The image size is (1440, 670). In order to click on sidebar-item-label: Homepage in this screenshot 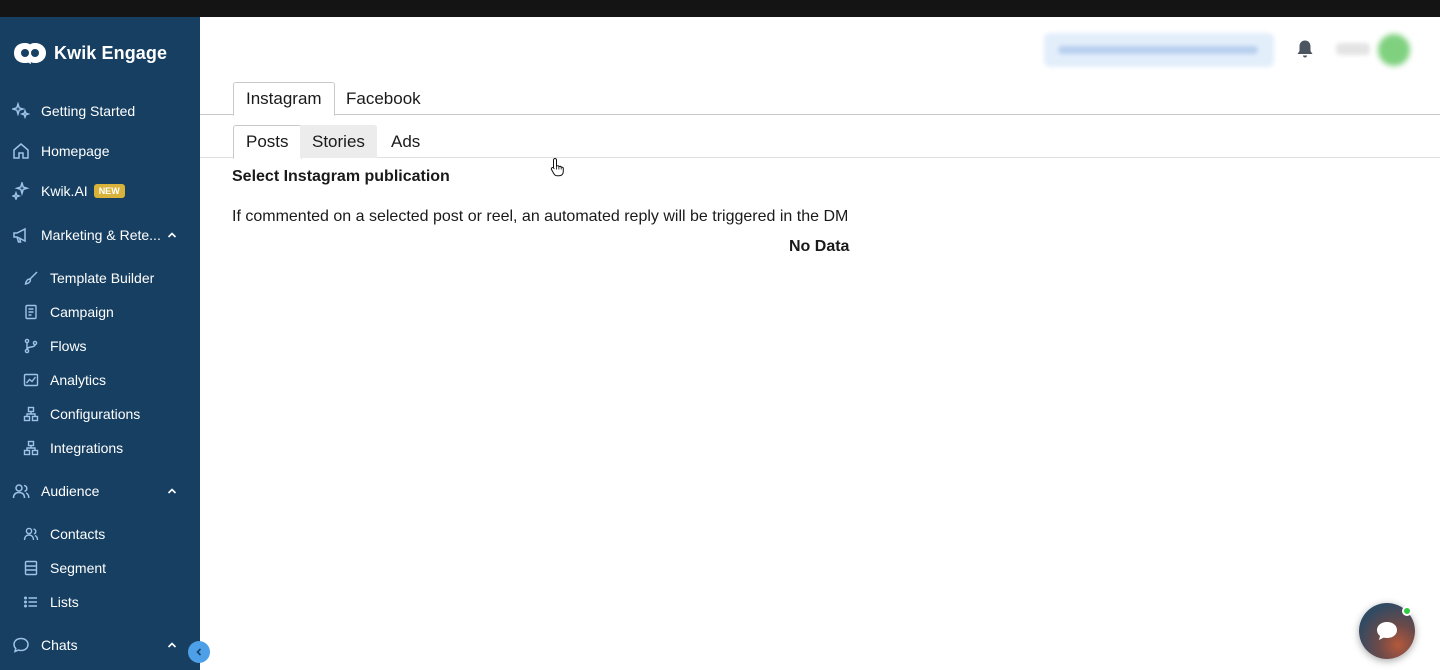, I will do `click(75, 151)`.